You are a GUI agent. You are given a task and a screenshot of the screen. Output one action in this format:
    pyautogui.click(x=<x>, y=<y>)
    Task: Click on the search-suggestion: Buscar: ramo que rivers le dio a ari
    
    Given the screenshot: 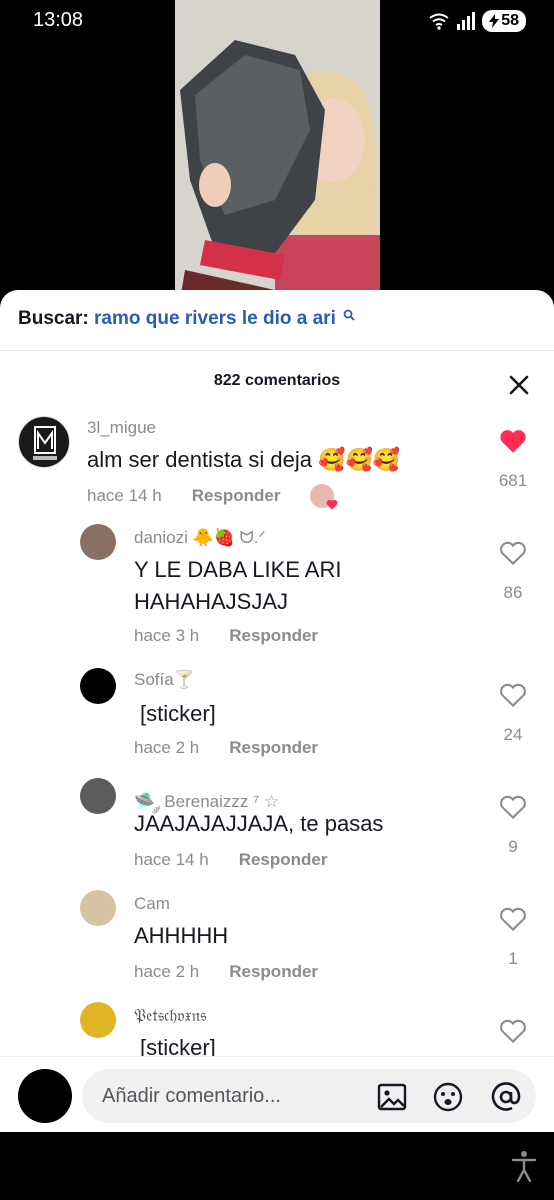 What is the action you would take?
    pyautogui.click(x=186, y=319)
    